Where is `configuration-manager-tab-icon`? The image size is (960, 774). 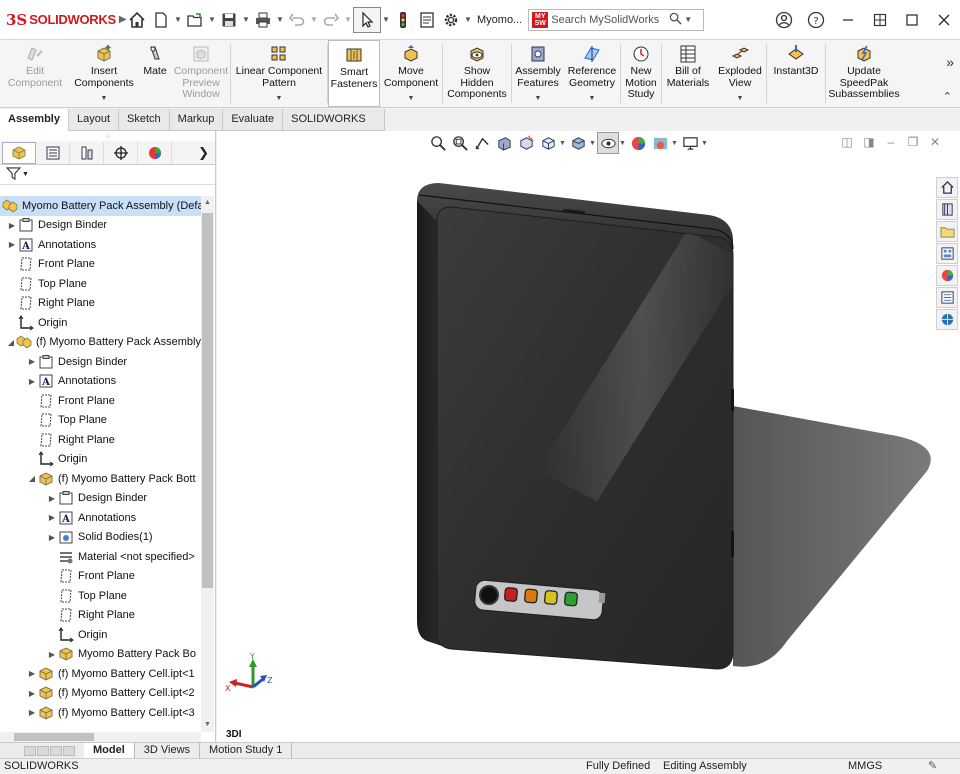
configuration-manager-tab-icon is located at coordinates (87, 152).